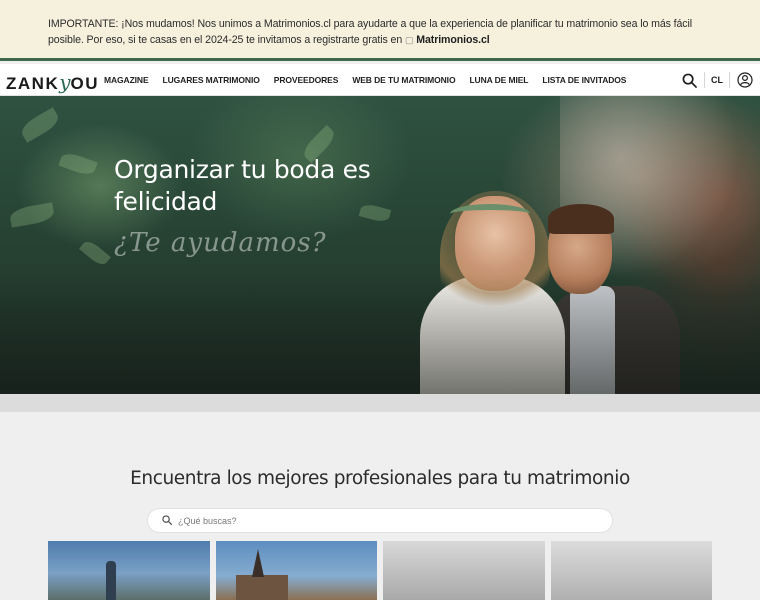  Describe the element at coordinates (242, 185) in the screenshot. I see `hero-title: Organizar tu boda es felicidad` at that location.